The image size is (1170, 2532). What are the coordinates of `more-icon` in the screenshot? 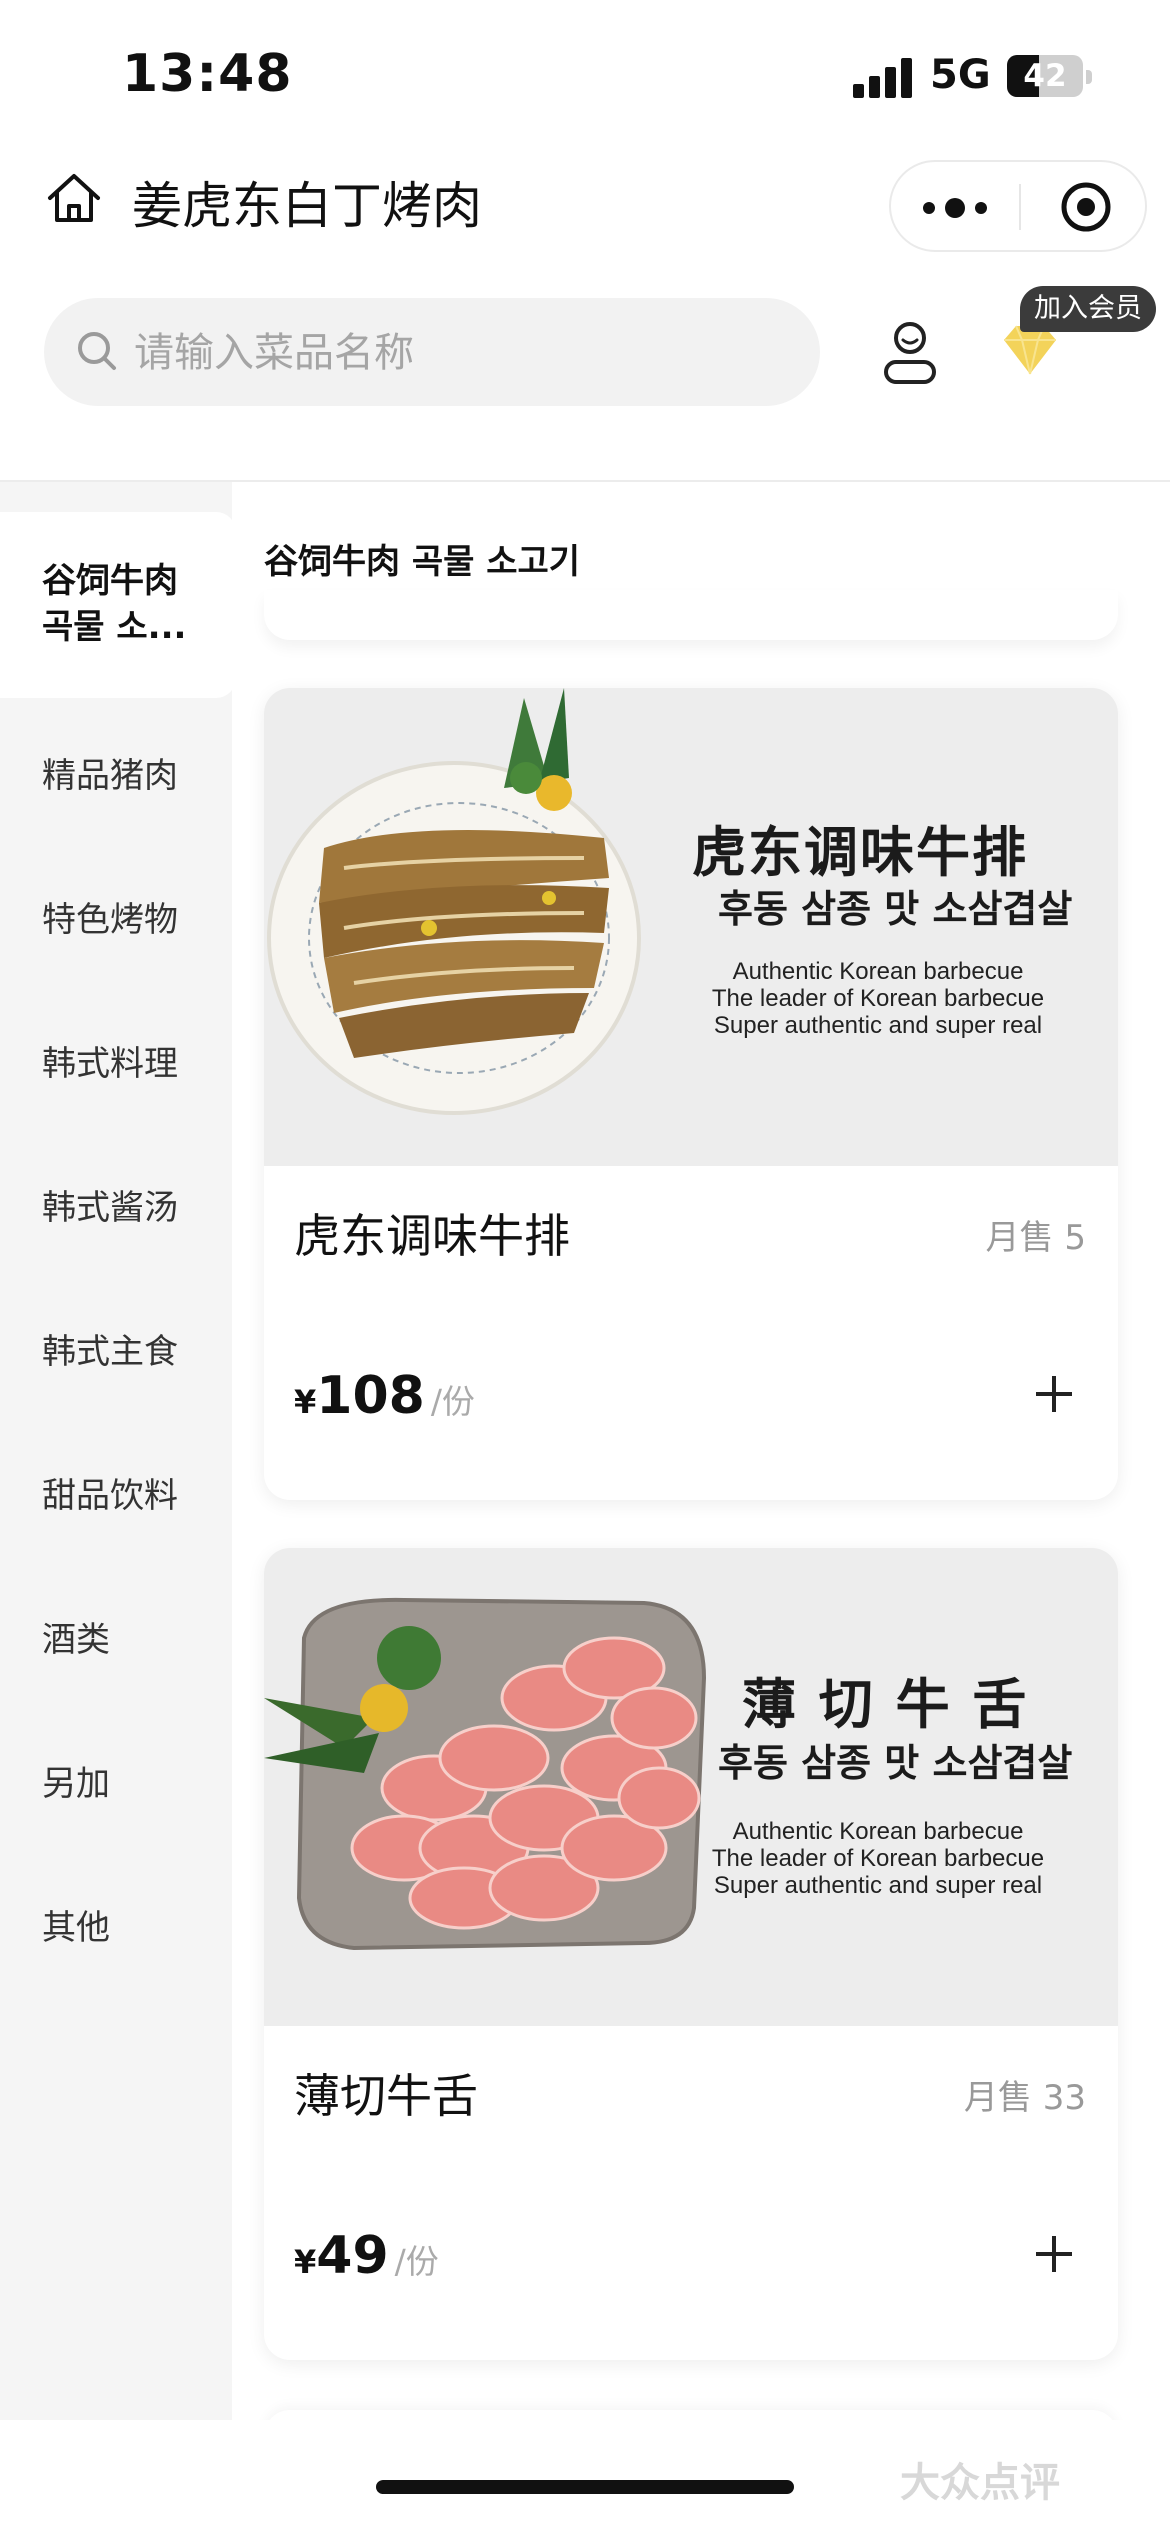 It's located at (955, 208).